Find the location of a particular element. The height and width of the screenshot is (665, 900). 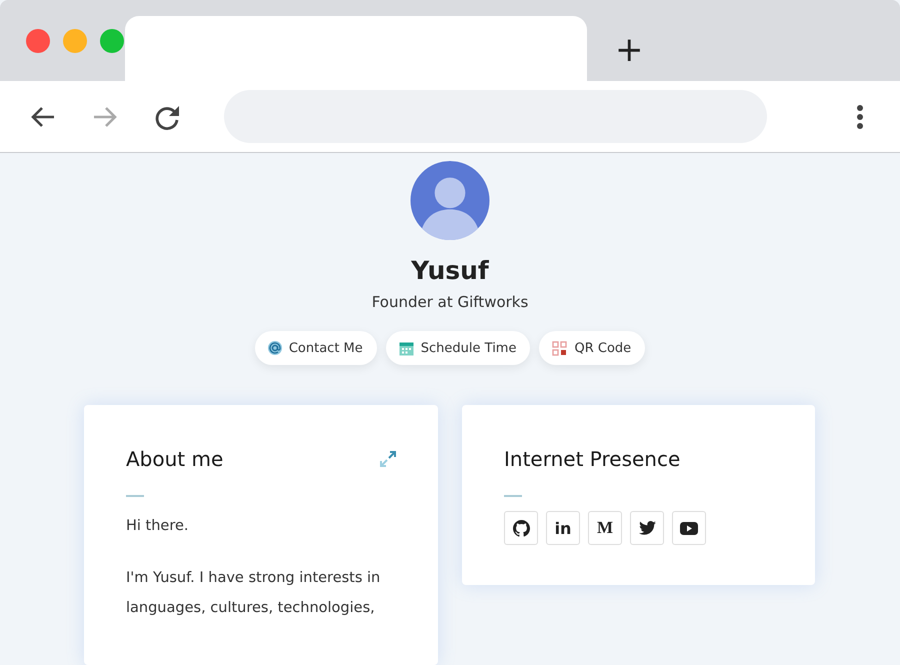

profile-name: Yusuf is located at coordinates (450, 270).